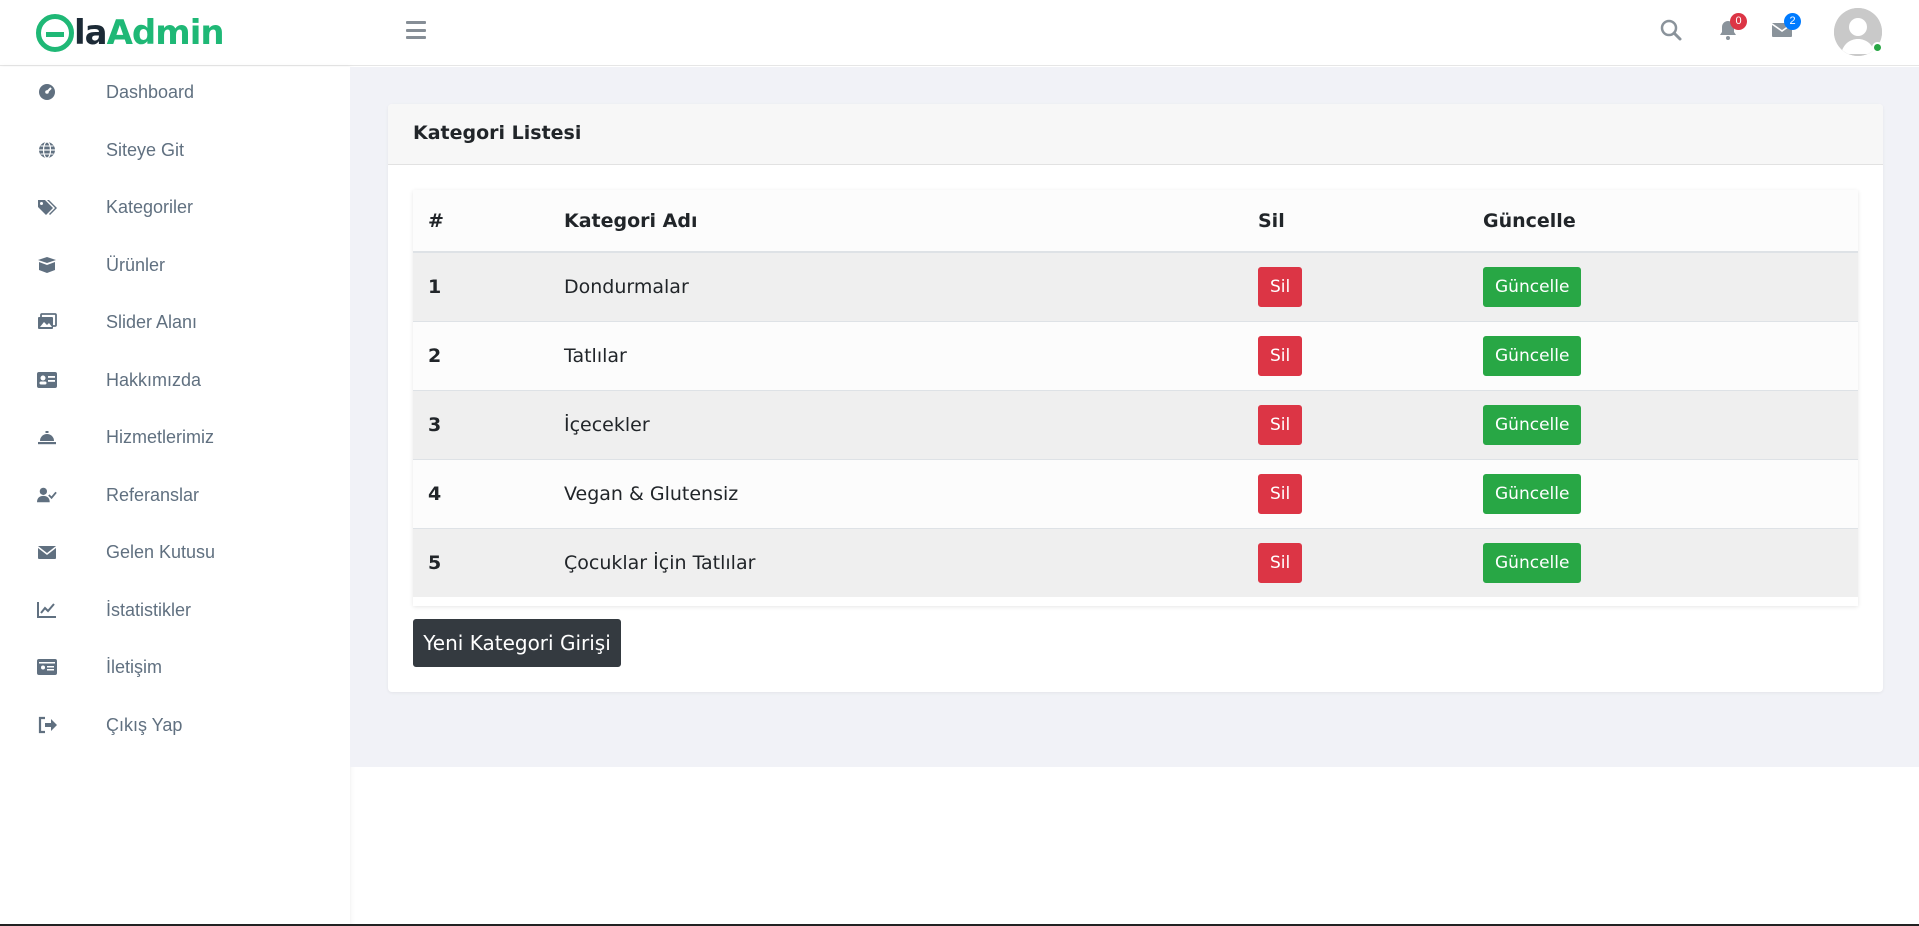 The width and height of the screenshot is (1919, 926). What do you see at coordinates (416, 30) in the screenshot?
I see `menu-toggle-button` at bounding box center [416, 30].